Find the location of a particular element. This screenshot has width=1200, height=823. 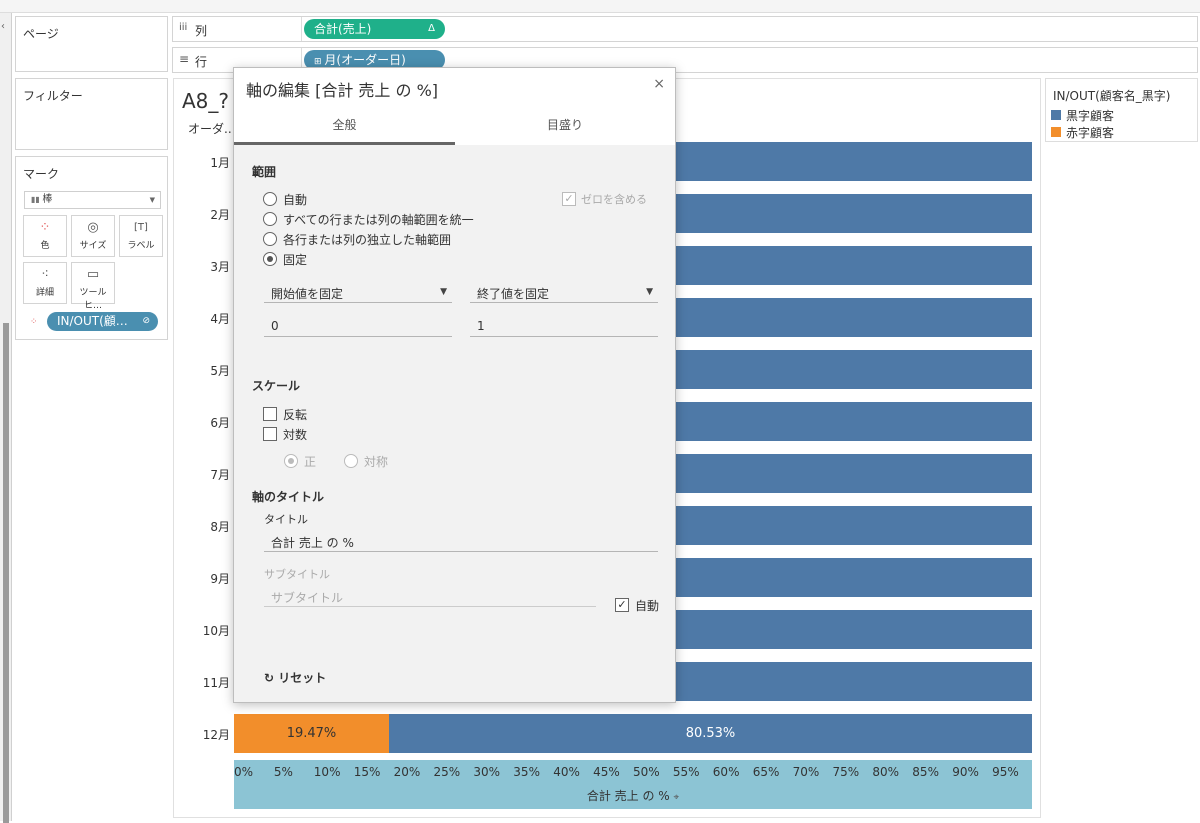

close-icon: × is located at coordinates (659, 84).